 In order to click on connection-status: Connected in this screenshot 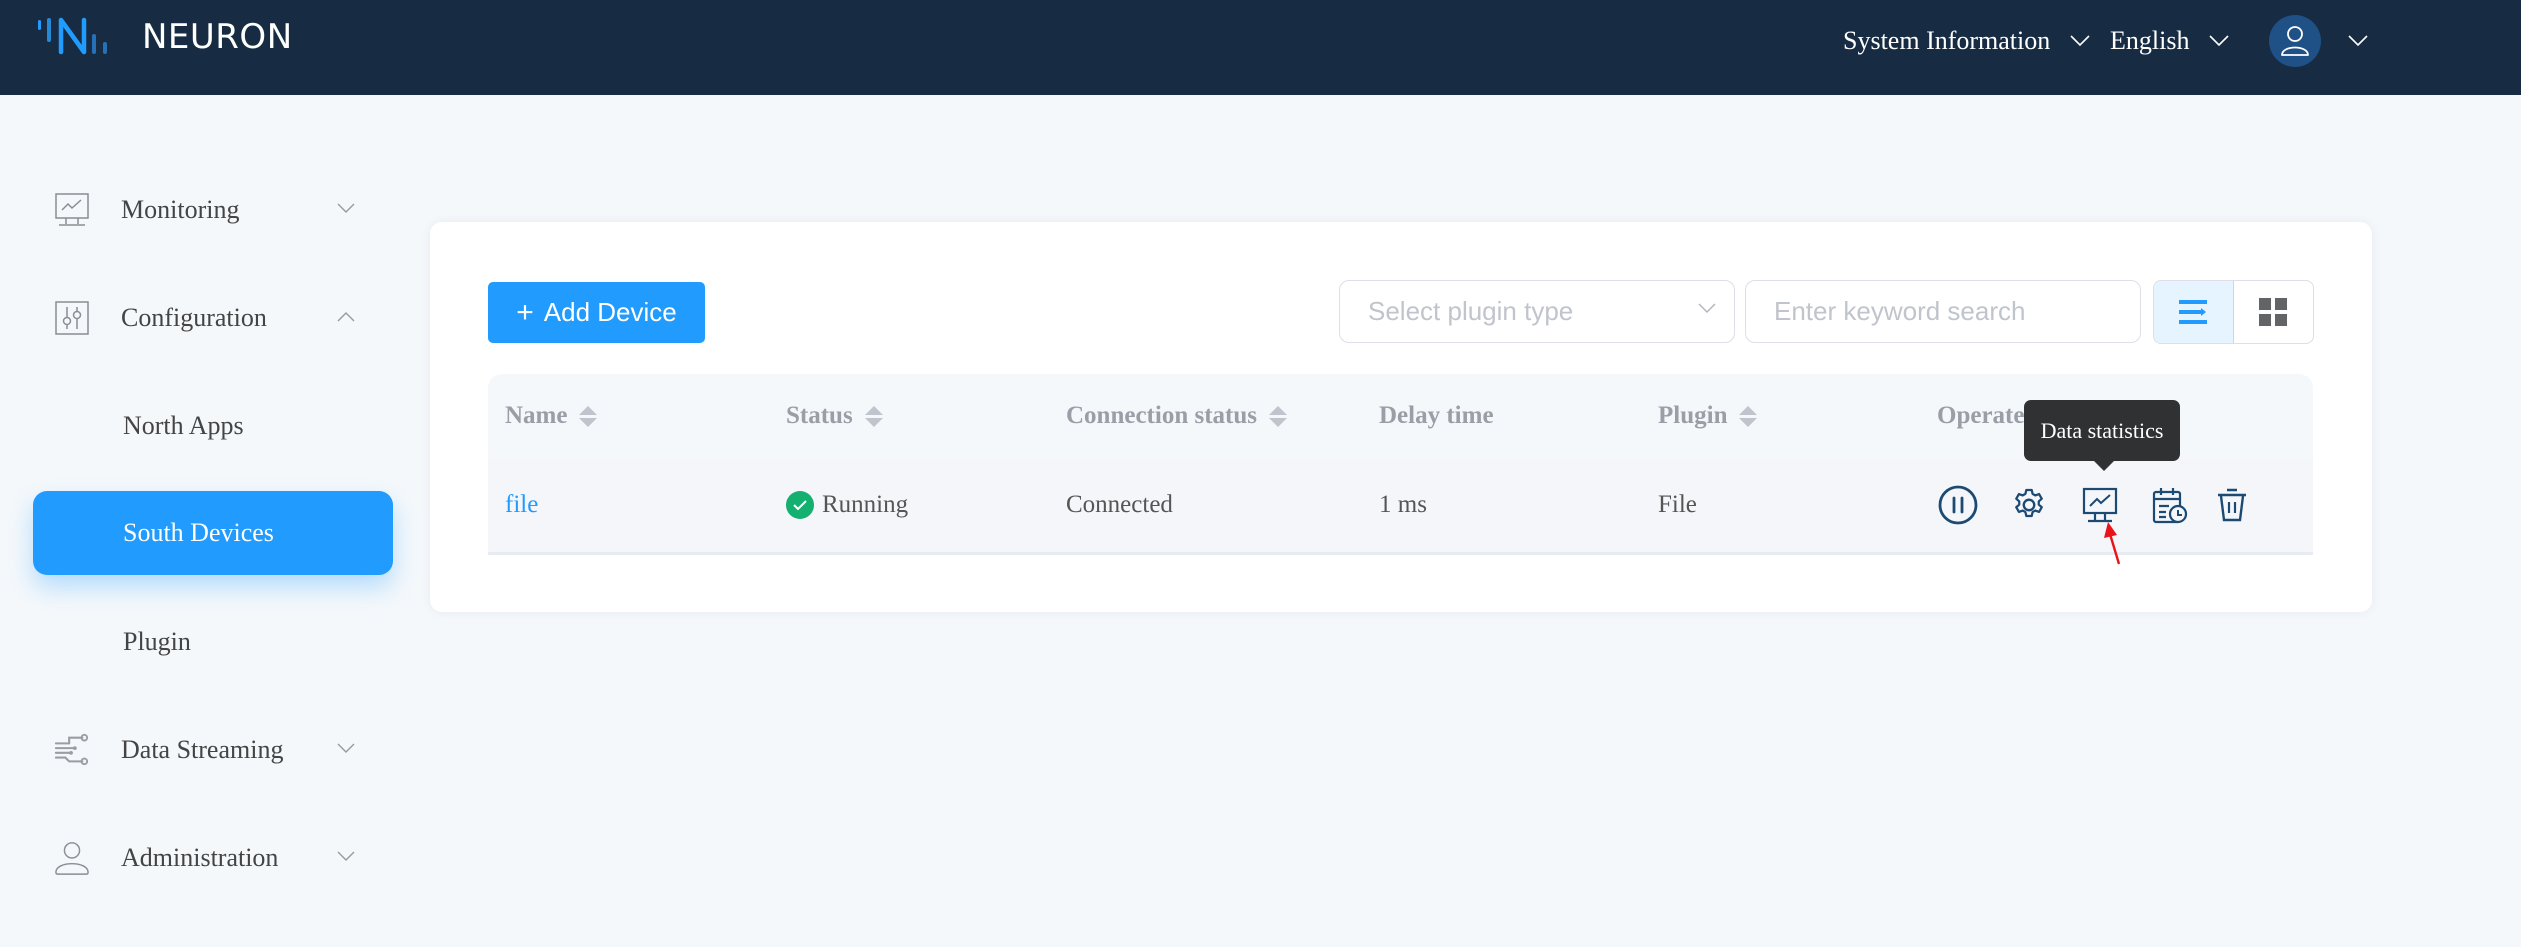, I will do `click(1119, 504)`.